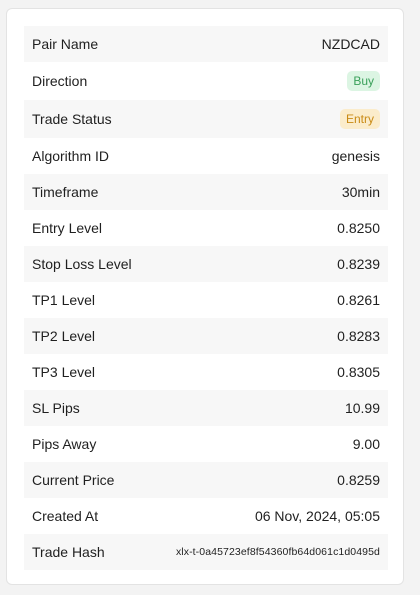 This screenshot has width=420, height=595. What do you see at coordinates (206, 372) in the screenshot?
I see `row-tp3-level: TP3 Level 0.8305` at bounding box center [206, 372].